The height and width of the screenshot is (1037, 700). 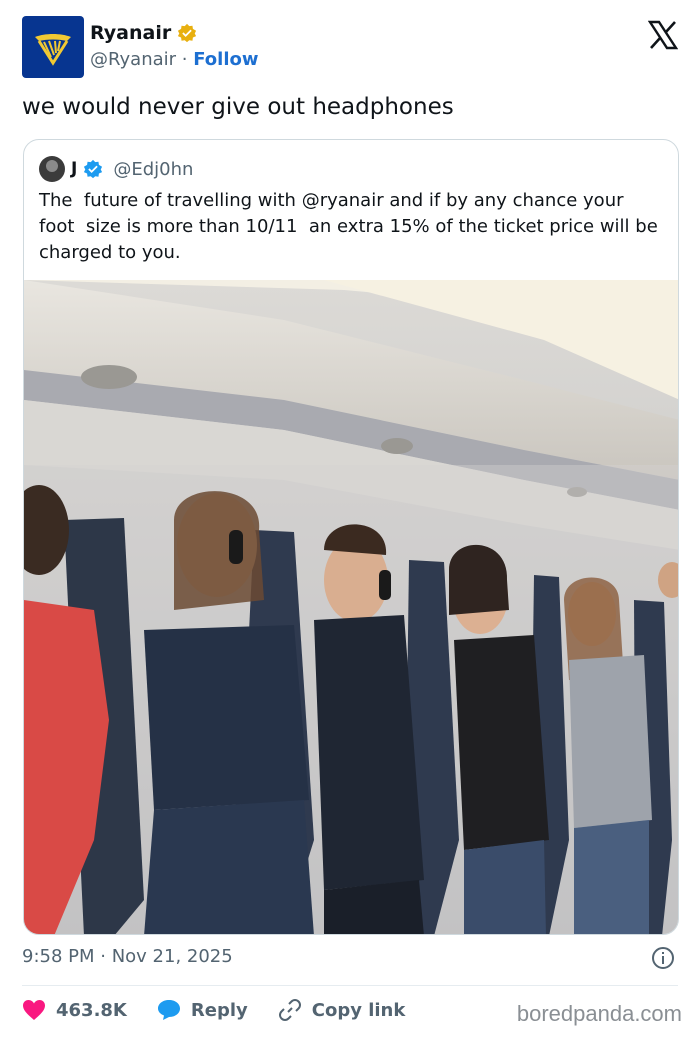 What do you see at coordinates (91, 1010) in the screenshot?
I see `like-count: 463.8K` at bounding box center [91, 1010].